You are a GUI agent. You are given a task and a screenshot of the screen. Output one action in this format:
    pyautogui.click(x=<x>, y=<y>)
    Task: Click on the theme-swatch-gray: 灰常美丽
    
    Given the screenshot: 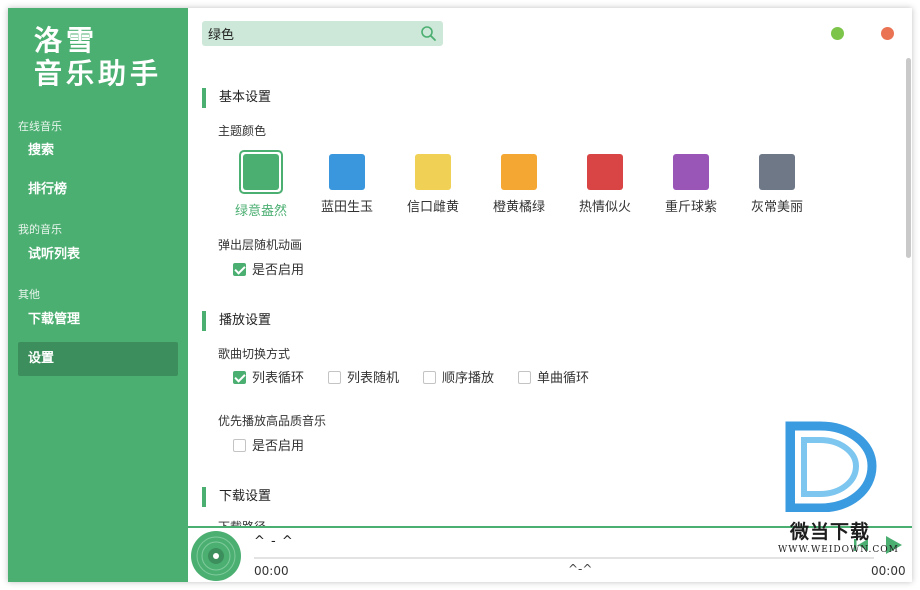 What is the action you would take?
    pyautogui.click(x=777, y=182)
    